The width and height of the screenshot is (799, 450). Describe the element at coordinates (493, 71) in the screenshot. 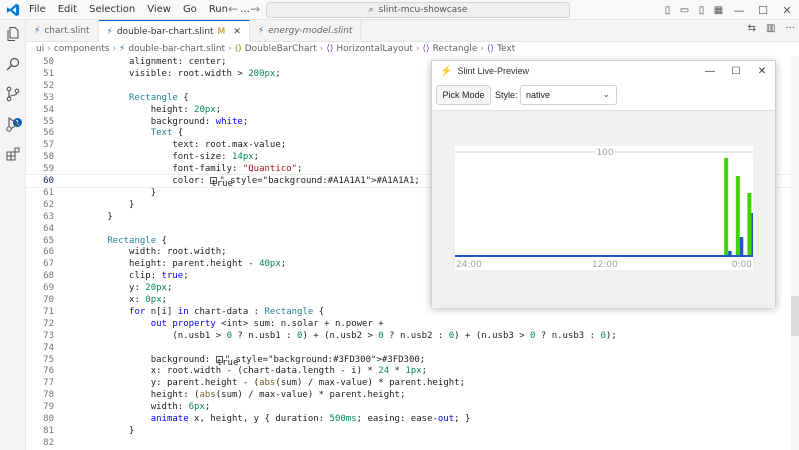

I see `preview-title: Slint Live-Preview` at that location.